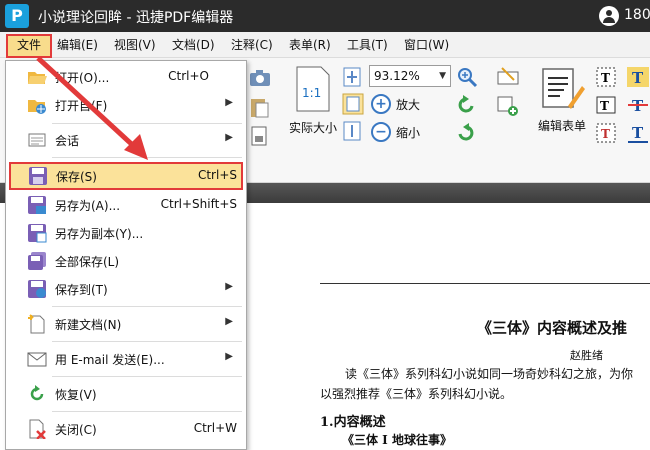 The width and height of the screenshot is (650, 450). I want to click on open-from-icon, so click(37, 107).